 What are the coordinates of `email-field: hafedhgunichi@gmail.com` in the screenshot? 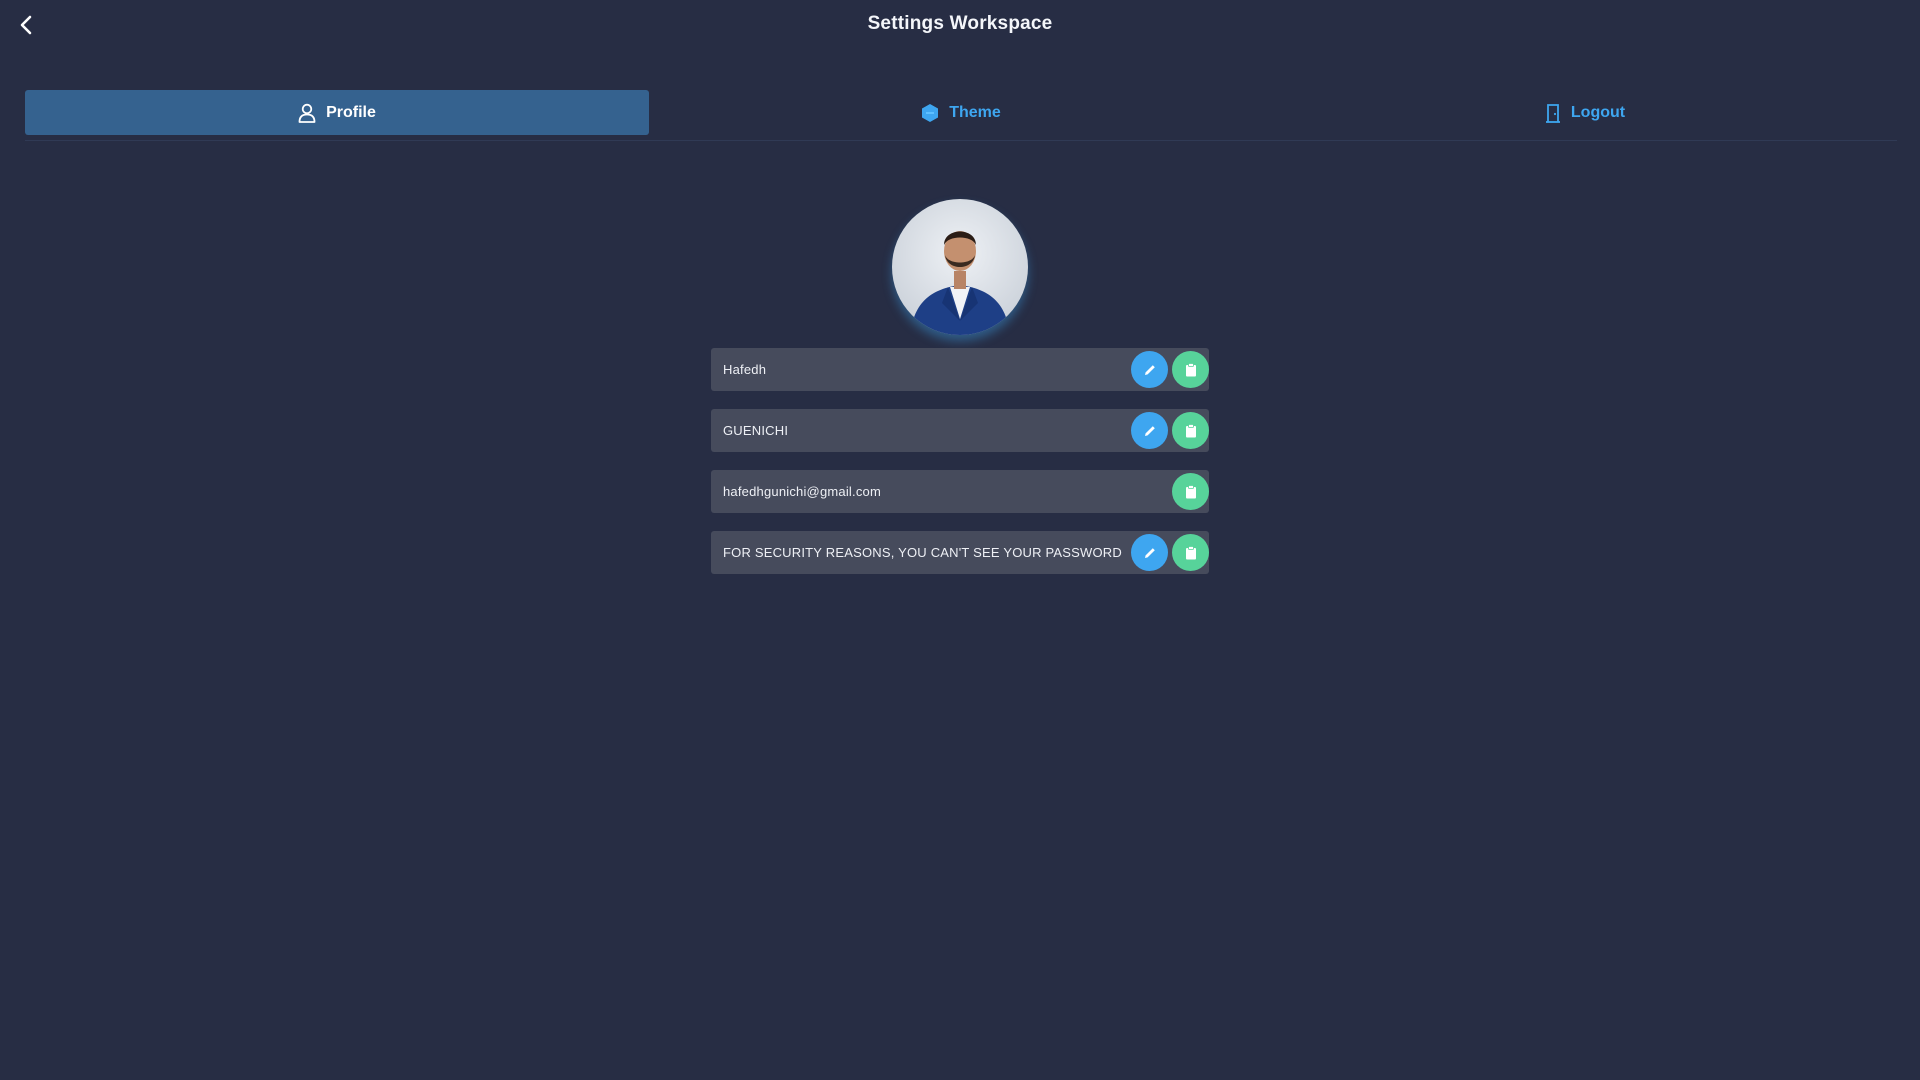 It's located at (960, 491).